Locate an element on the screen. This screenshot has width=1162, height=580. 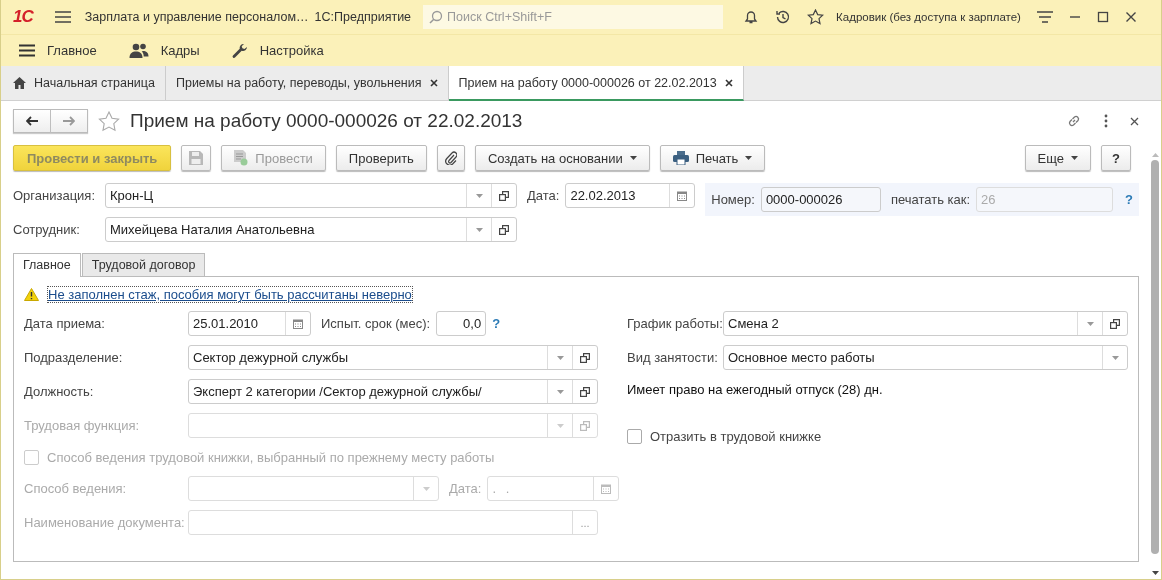
section-link: Кадры is located at coordinates (164, 50).